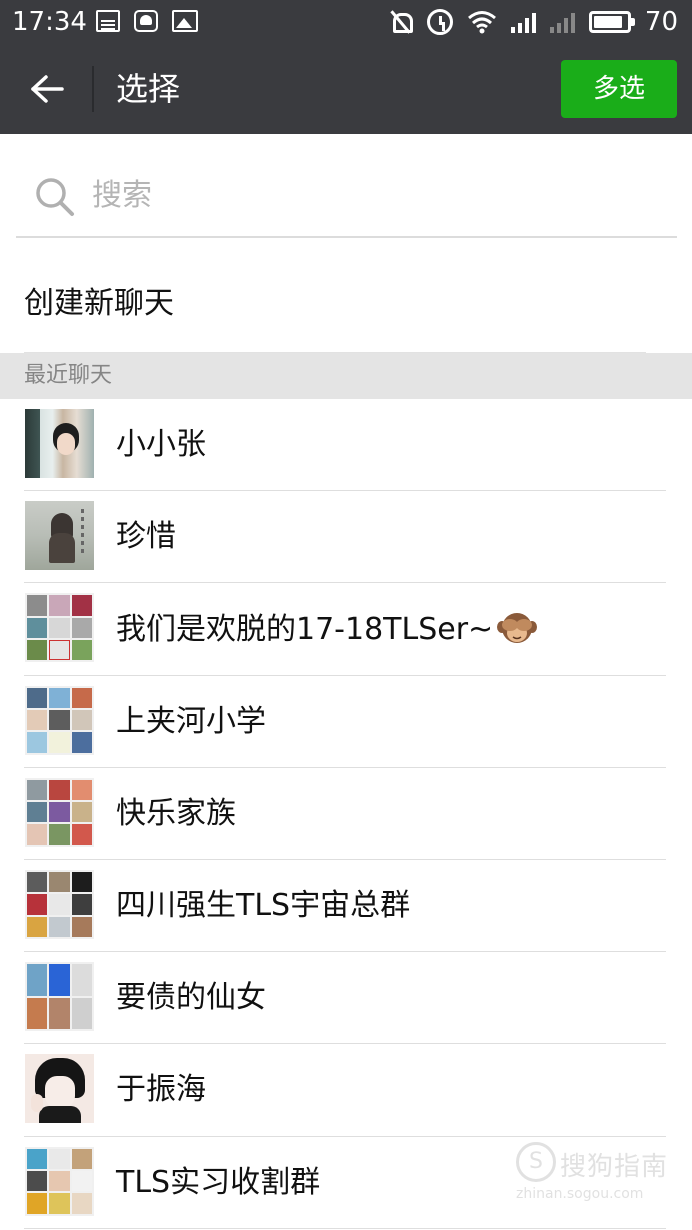  Describe the element at coordinates (346, 89) in the screenshot. I see `title-bar: 选择 多选` at that location.